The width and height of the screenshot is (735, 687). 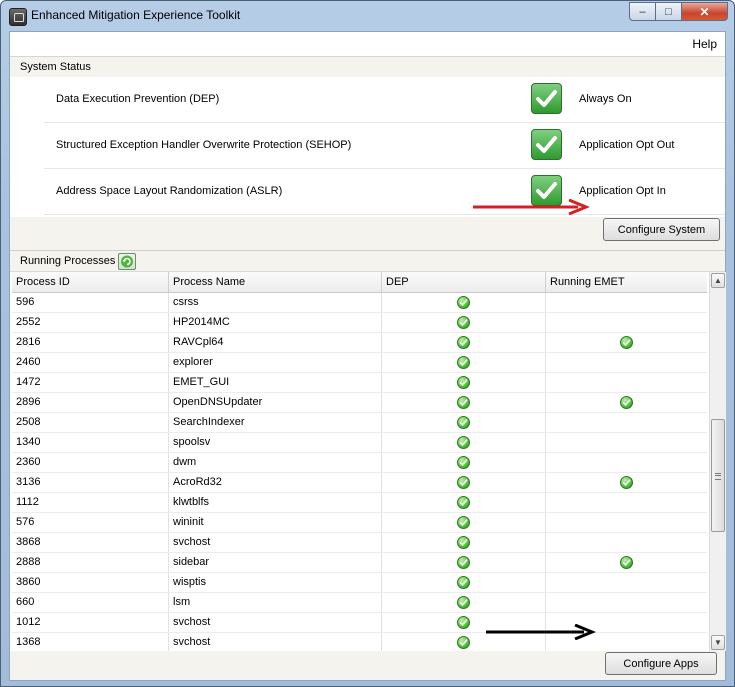 What do you see at coordinates (359, 503) in the screenshot?
I see `table-row: 1112 klwtblfs` at bounding box center [359, 503].